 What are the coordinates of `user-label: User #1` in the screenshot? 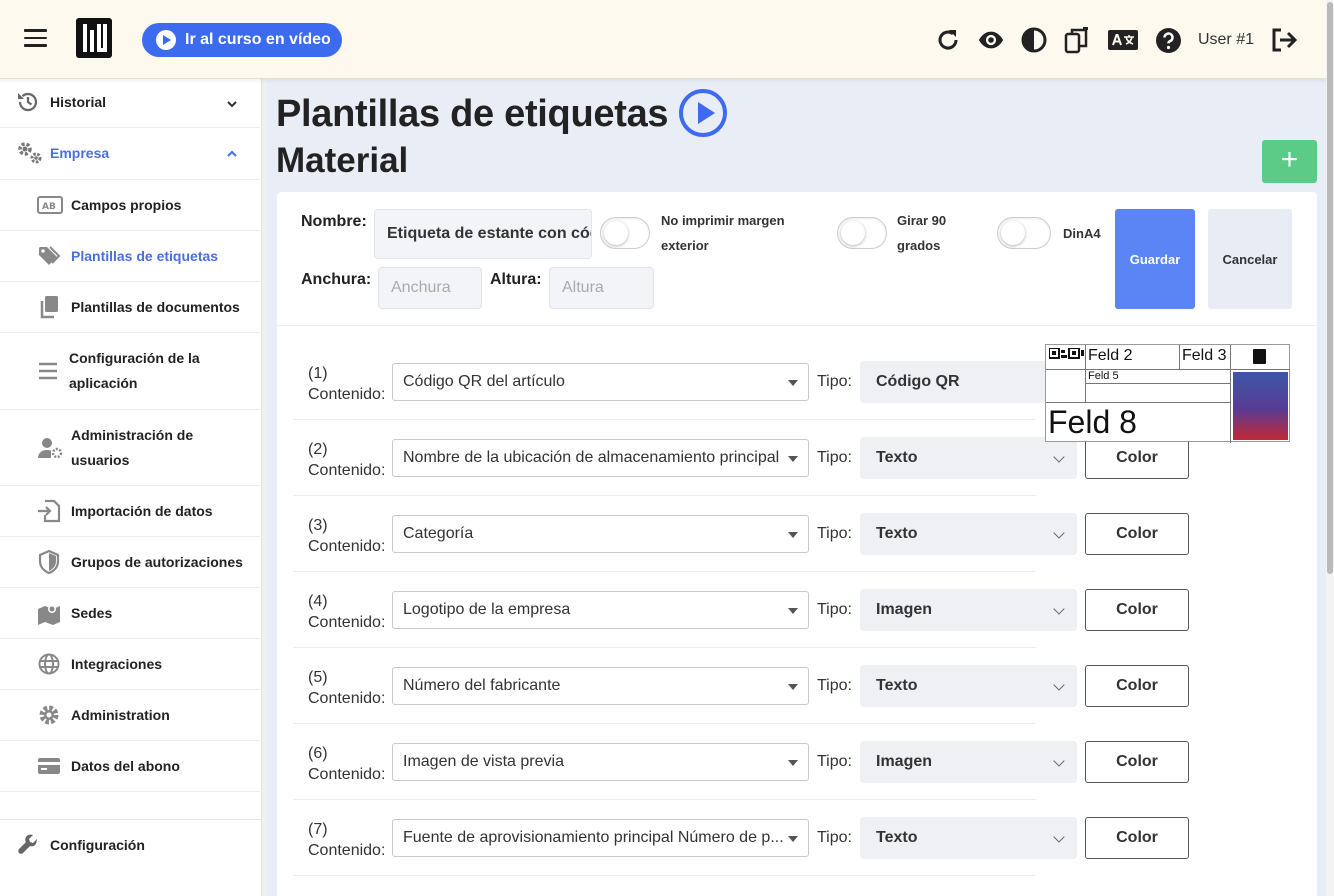 It's located at (1226, 40).